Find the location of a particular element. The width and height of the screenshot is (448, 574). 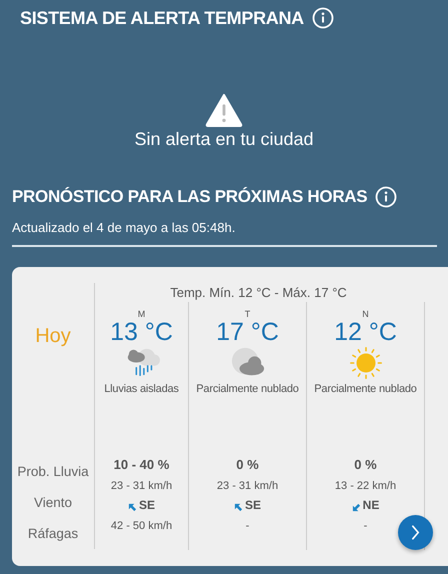

weather-description: Lluvias aisladas is located at coordinates (141, 389).